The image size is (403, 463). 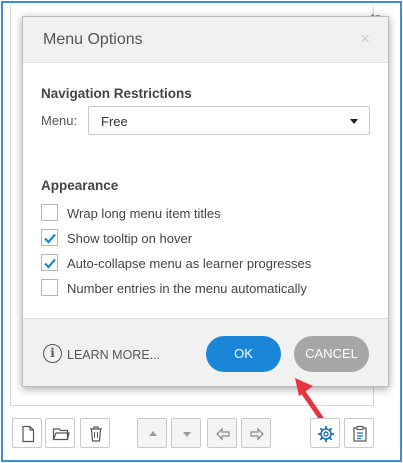 What do you see at coordinates (229, 120) in the screenshot?
I see `menu-select: Free` at bounding box center [229, 120].